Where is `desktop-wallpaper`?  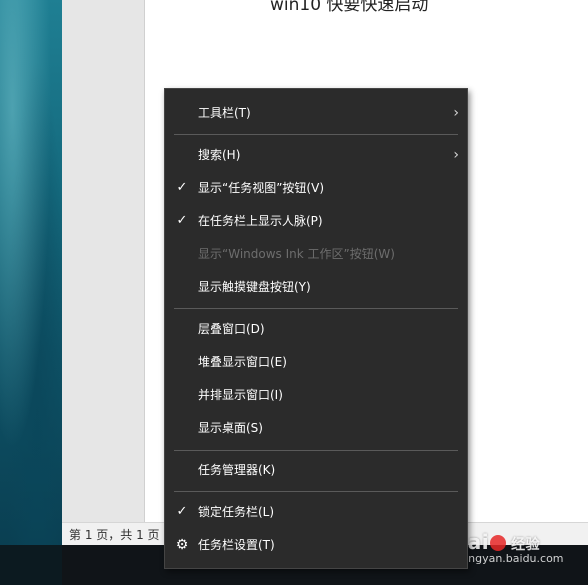
desktop-wallpaper is located at coordinates (31, 272).